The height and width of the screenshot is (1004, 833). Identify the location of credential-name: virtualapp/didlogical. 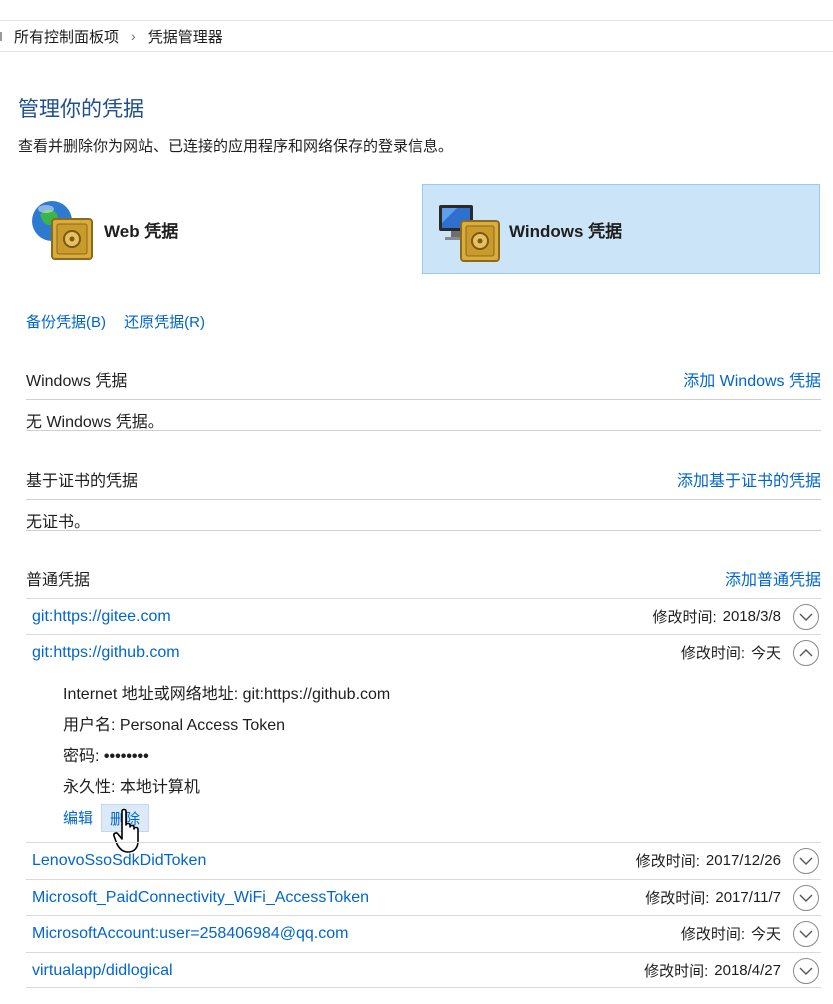
(99, 971).